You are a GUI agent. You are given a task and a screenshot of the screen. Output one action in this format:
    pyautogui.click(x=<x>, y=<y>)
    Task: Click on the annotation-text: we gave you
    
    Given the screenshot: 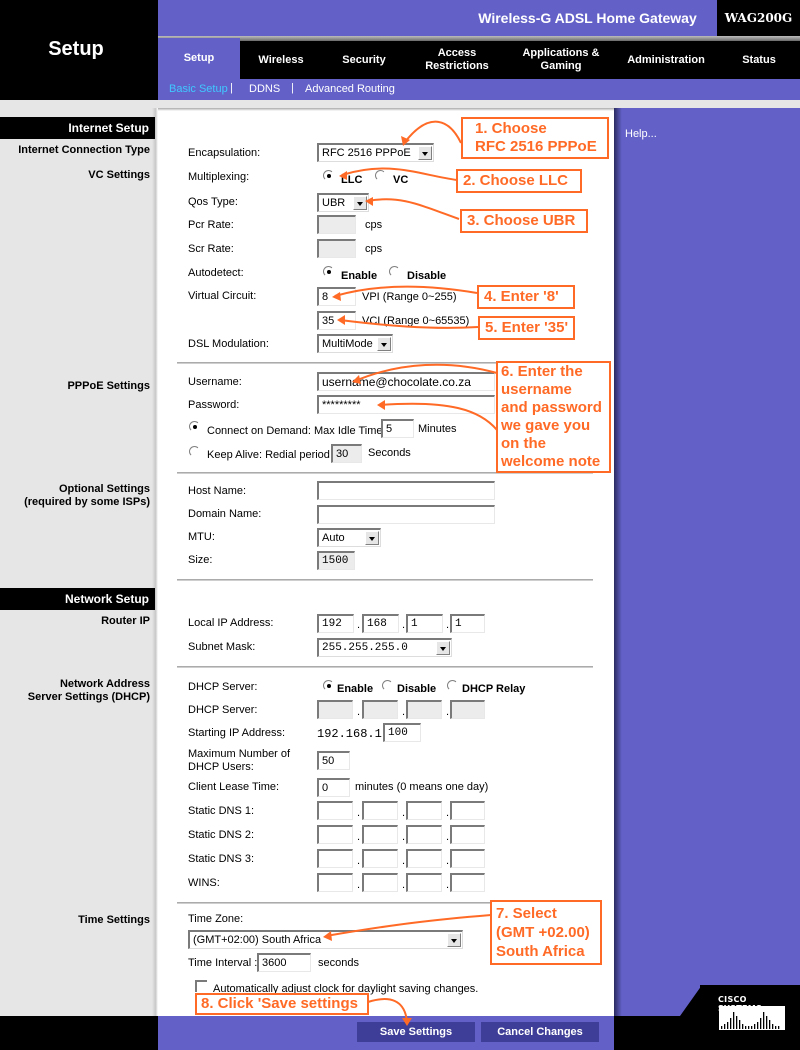 What is the action you would take?
    pyautogui.click(x=546, y=425)
    